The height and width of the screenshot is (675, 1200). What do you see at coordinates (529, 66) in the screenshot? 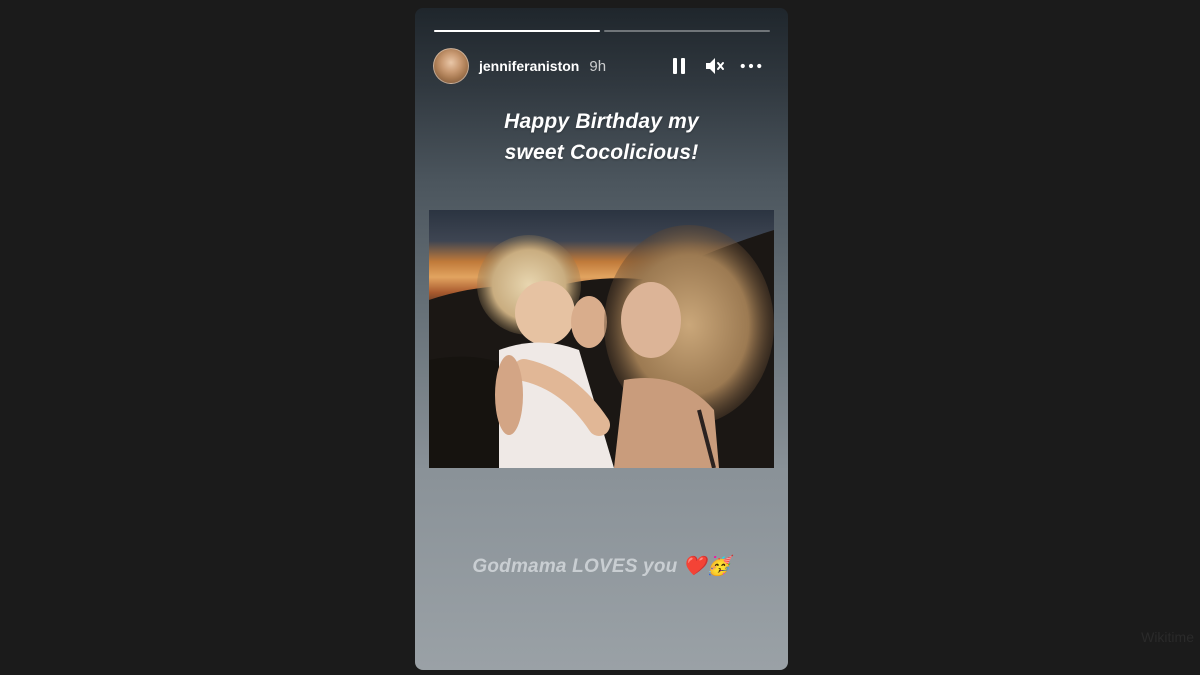
I see `username: jenniferaniston` at bounding box center [529, 66].